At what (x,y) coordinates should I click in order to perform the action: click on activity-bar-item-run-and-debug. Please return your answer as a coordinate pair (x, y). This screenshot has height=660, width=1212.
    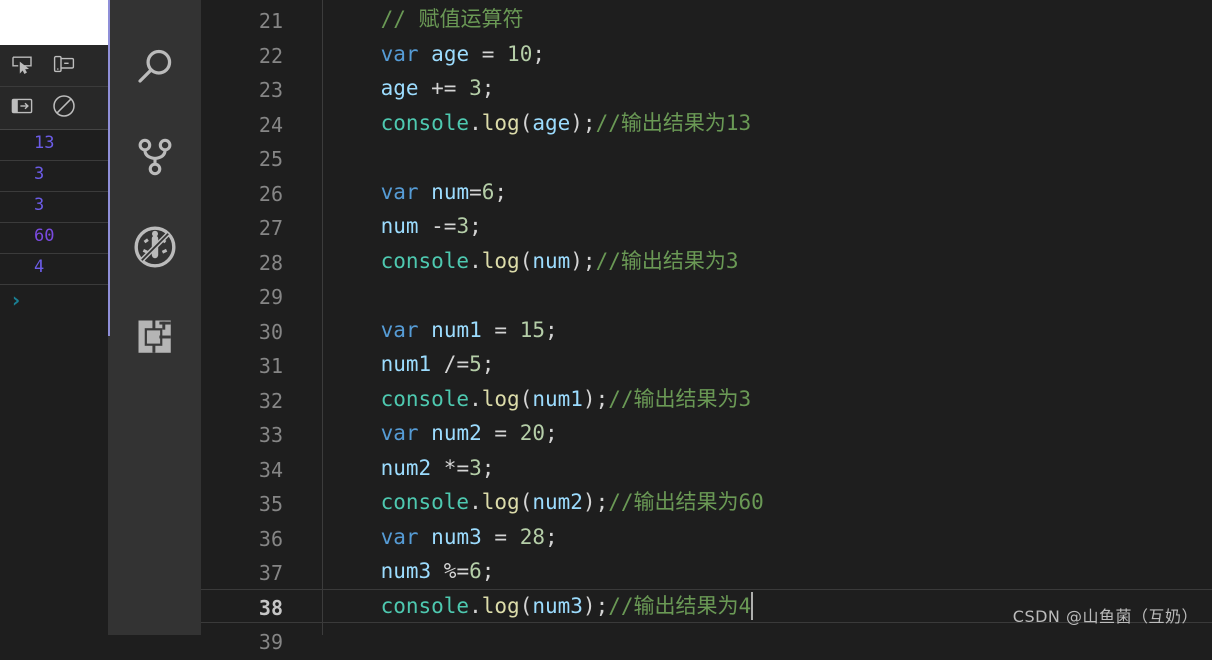
    Looking at the image, I should click on (154, 247).